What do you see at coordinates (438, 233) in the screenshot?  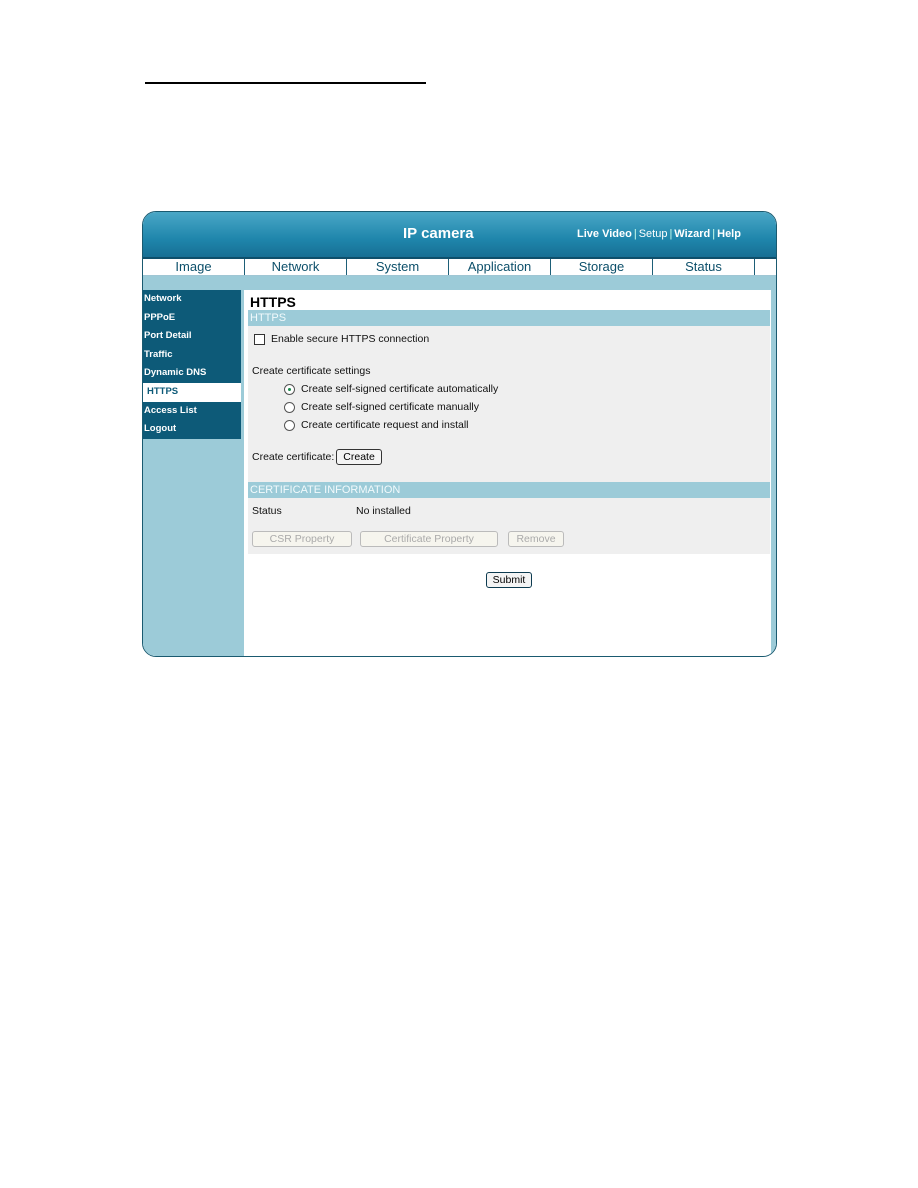 I see `app-title: IP camera` at bounding box center [438, 233].